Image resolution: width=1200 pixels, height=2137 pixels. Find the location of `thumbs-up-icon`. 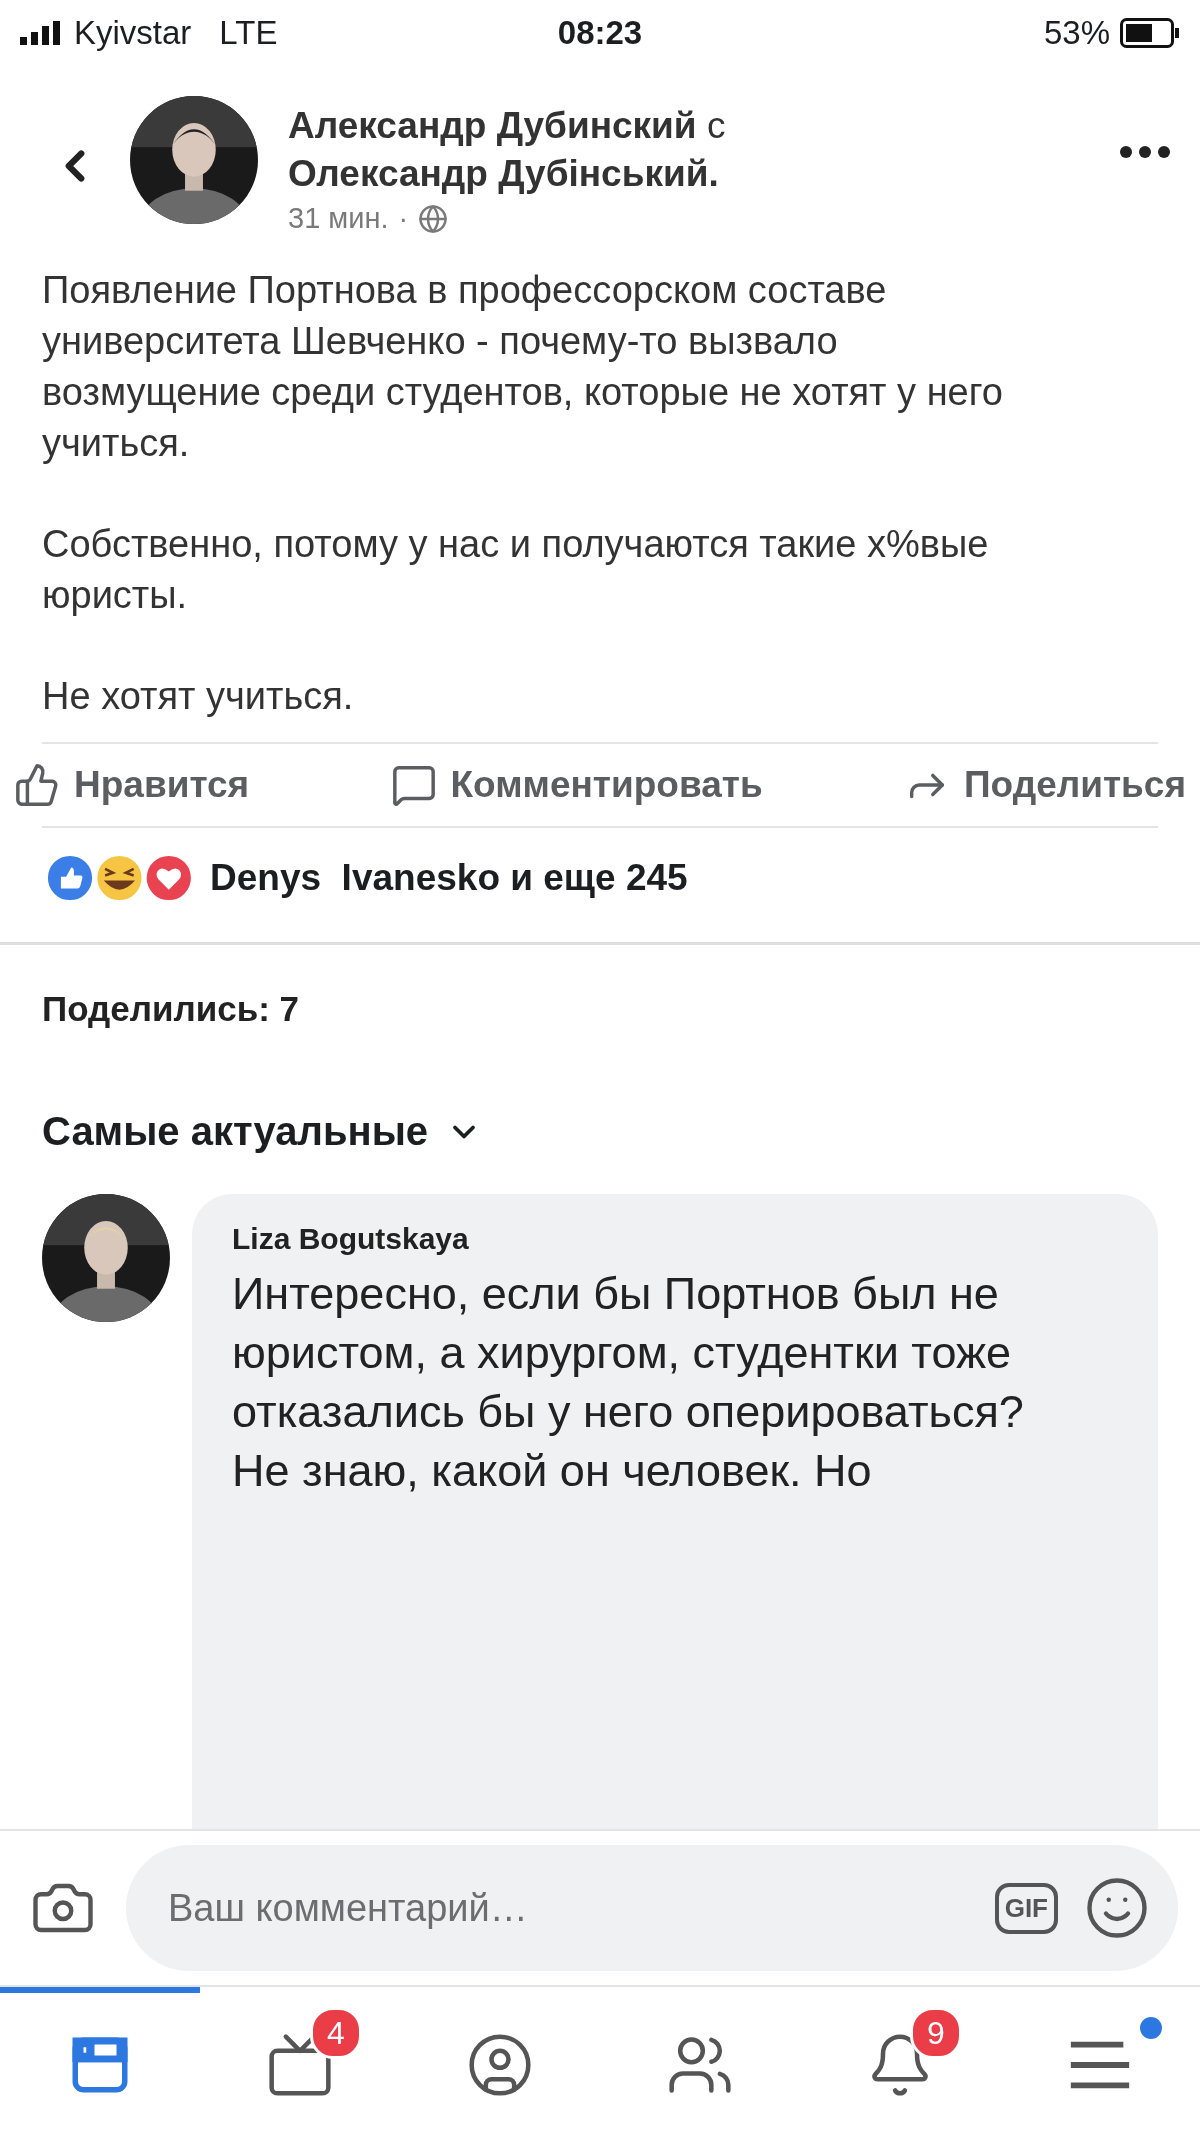

thumbs-up-icon is located at coordinates (37, 785).